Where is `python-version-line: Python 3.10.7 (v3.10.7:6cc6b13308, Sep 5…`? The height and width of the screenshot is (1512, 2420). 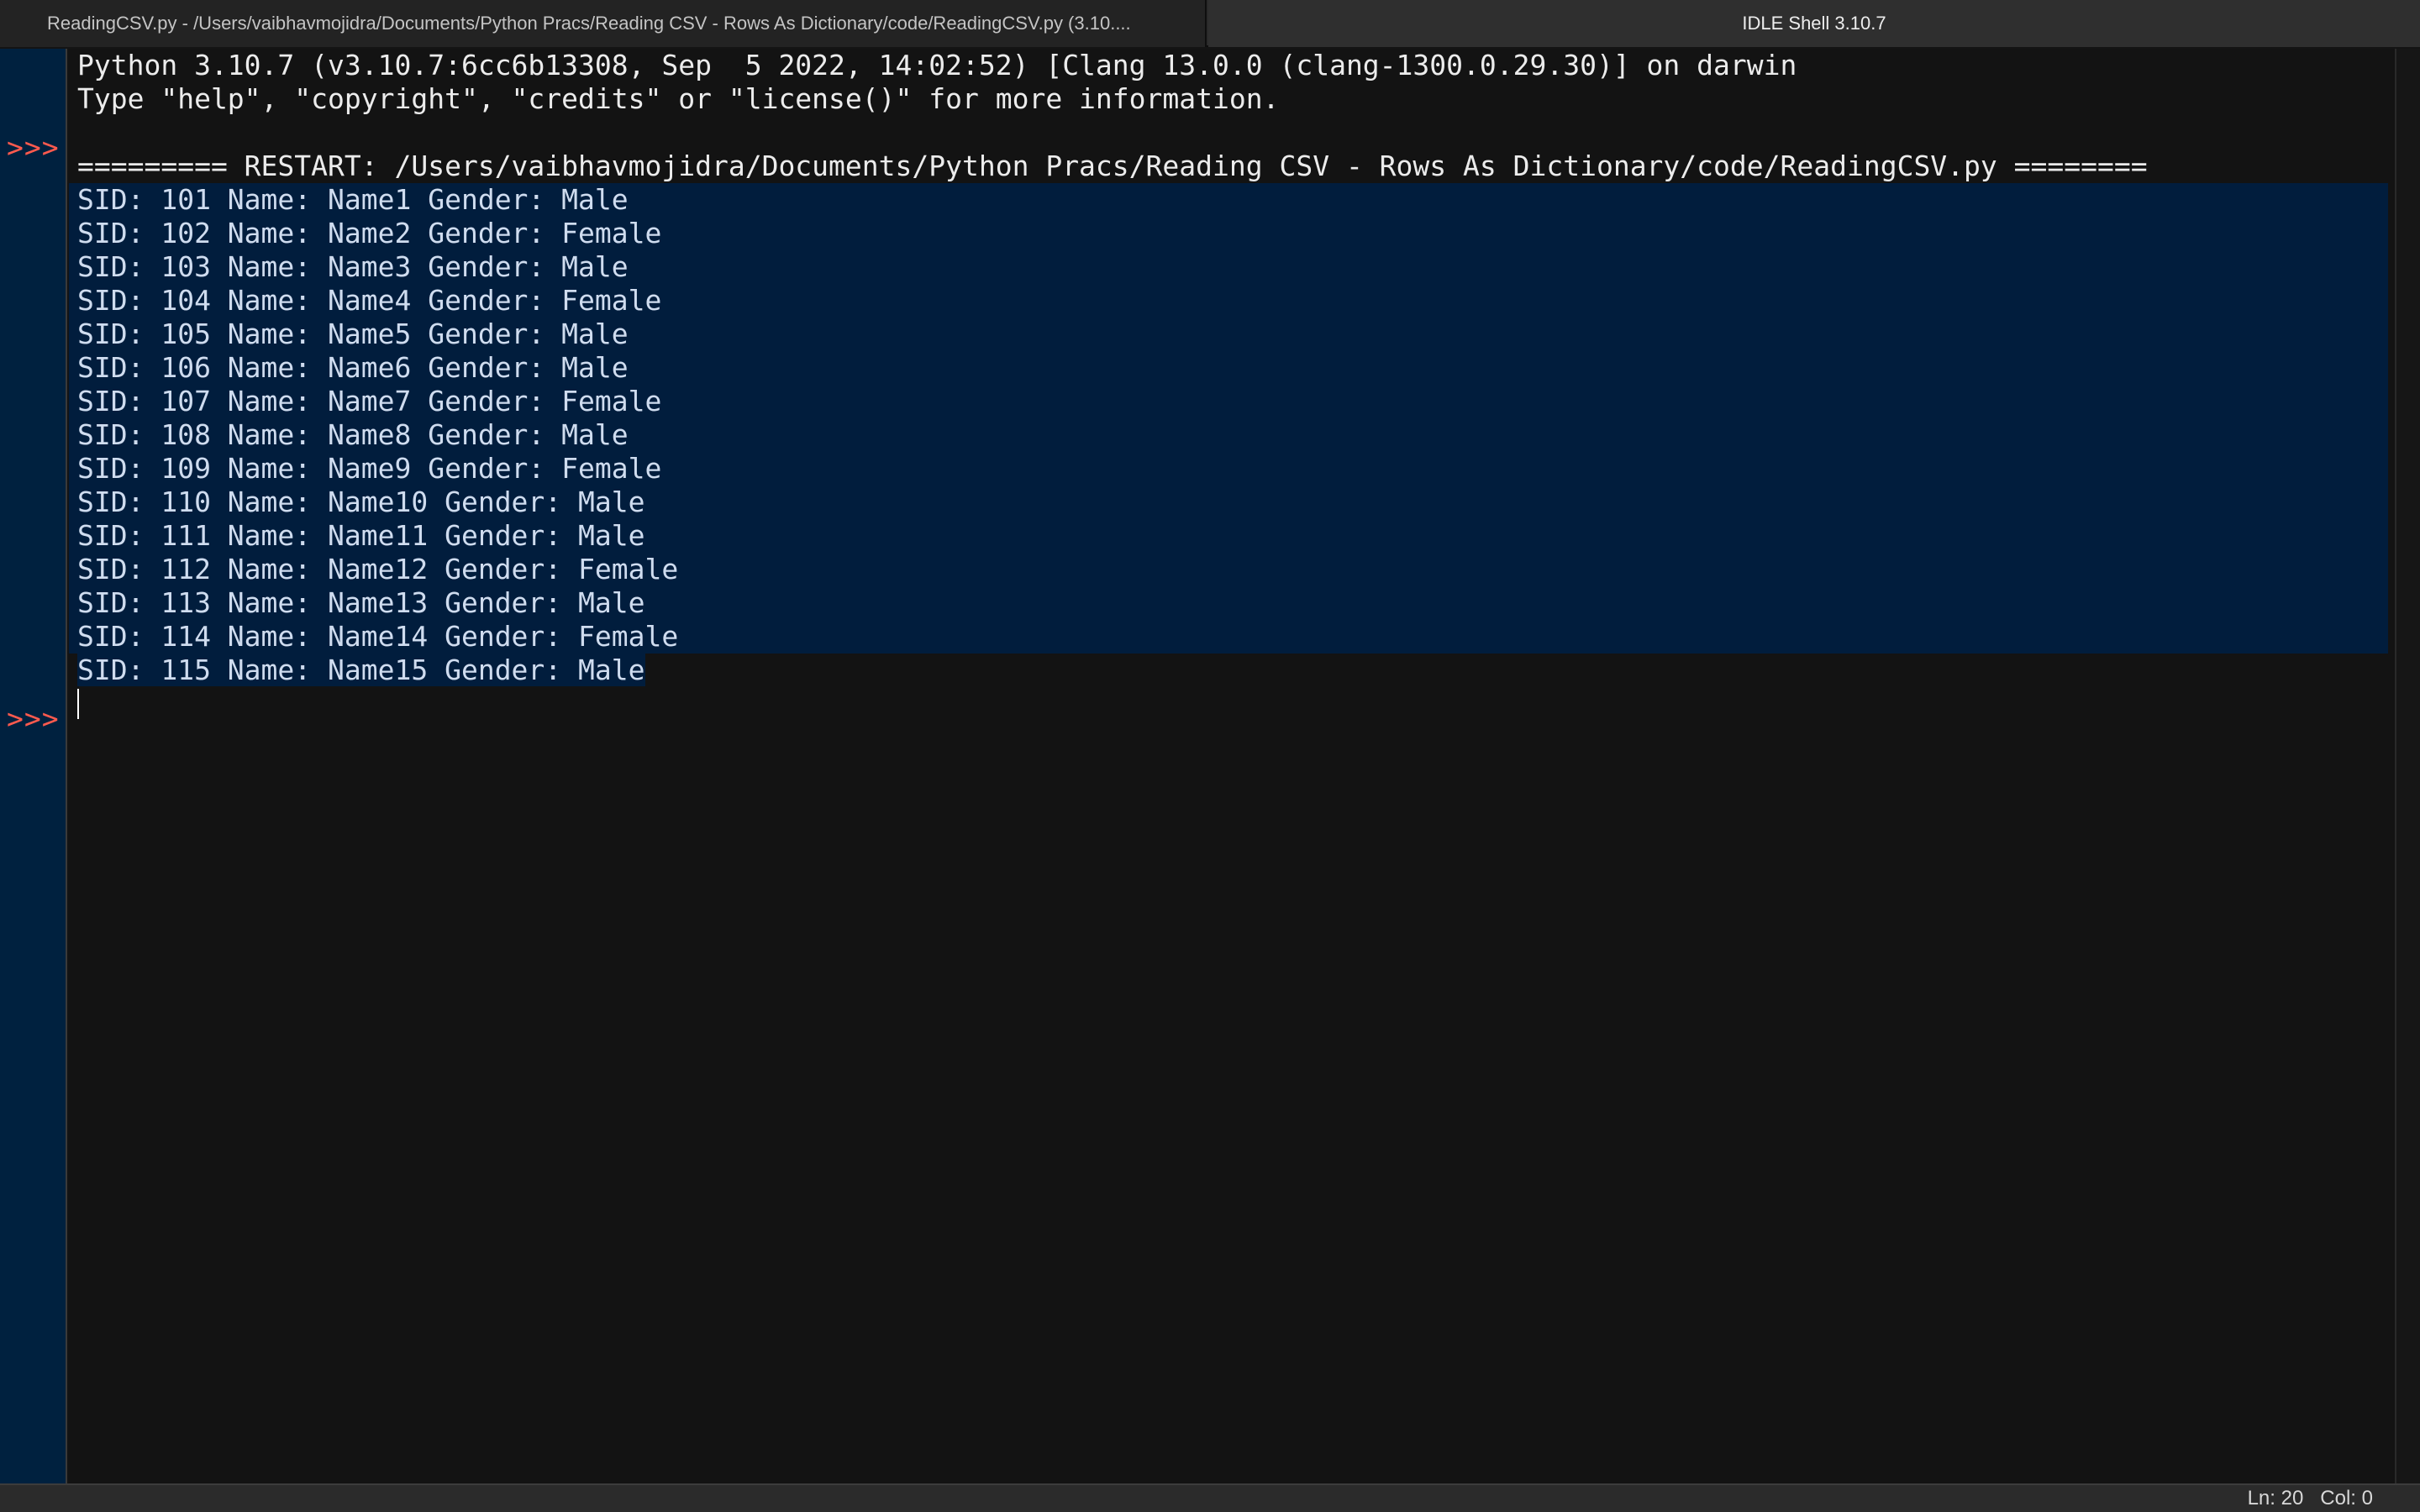 python-version-line: Python 3.10.7 (v3.10.7:6cc6b13308, Sep 5… is located at coordinates (937, 65).